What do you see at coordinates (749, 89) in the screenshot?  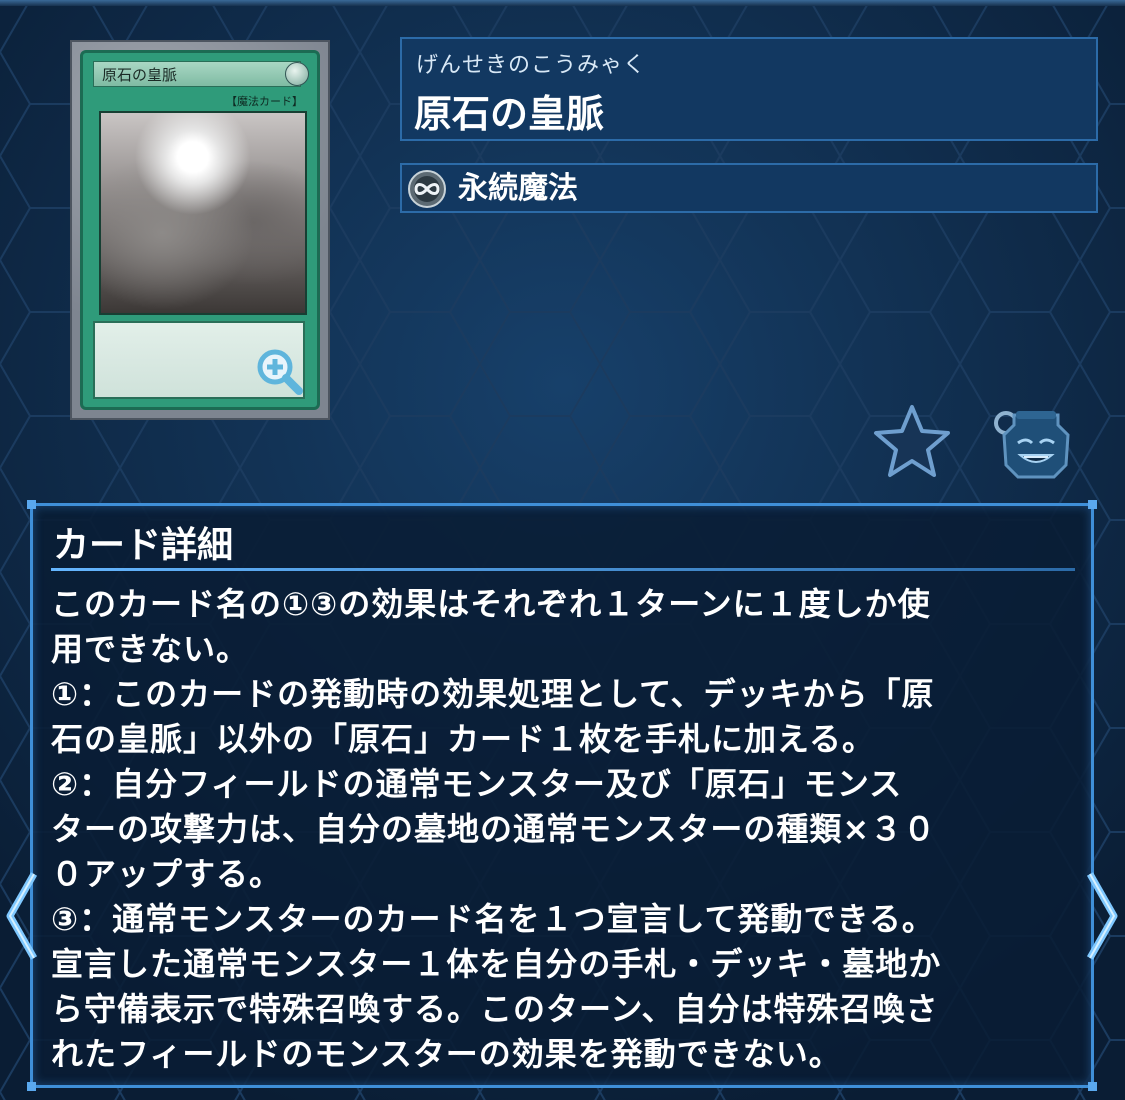 I see `card-name-plate: げんせきのこうみゃく 原石の皇脈` at bounding box center [749, 89].